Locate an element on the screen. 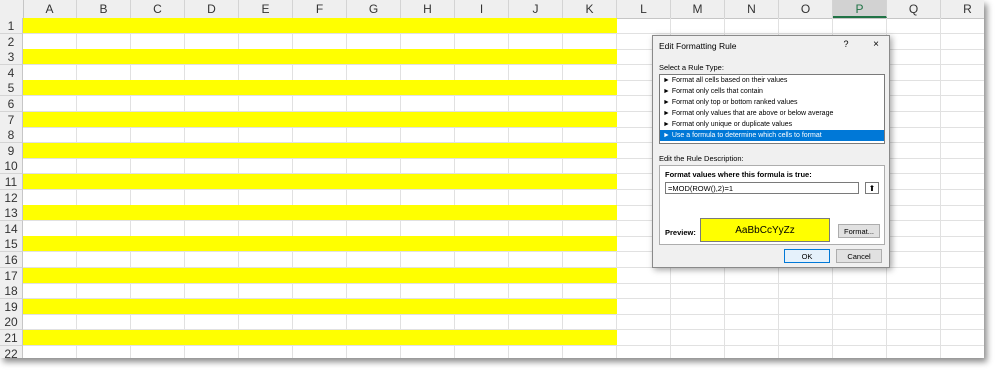  row-header-19: 19 is located at coordinates (11, 306).